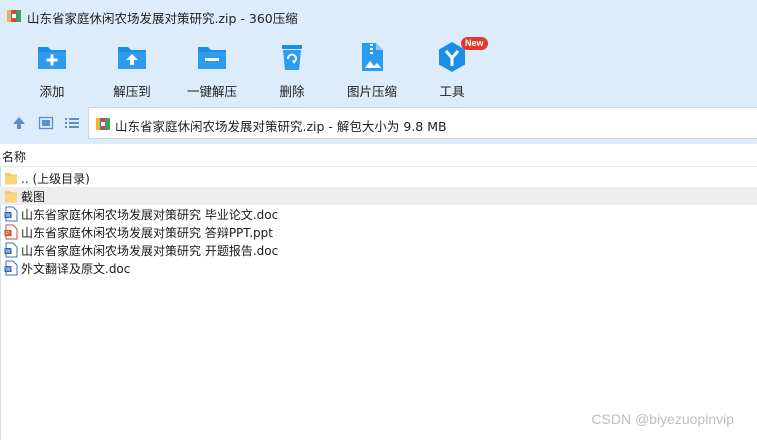 The width and height of the screenshot is (757, 440). Describe the element at coordinates (147, 233) in the screenshot. I see `file-name: 山东省家庭休闲农场发展对策研究 答辩PPT.ppt` at that location.